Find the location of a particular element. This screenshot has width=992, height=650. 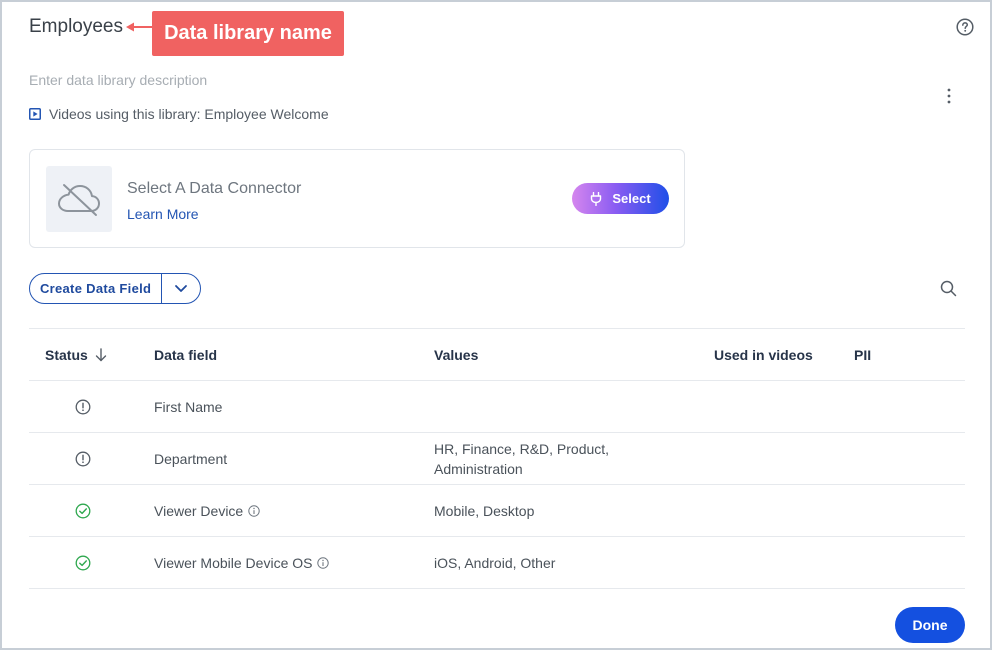

select-connector-button: Select is located at coordinates (620, 198).